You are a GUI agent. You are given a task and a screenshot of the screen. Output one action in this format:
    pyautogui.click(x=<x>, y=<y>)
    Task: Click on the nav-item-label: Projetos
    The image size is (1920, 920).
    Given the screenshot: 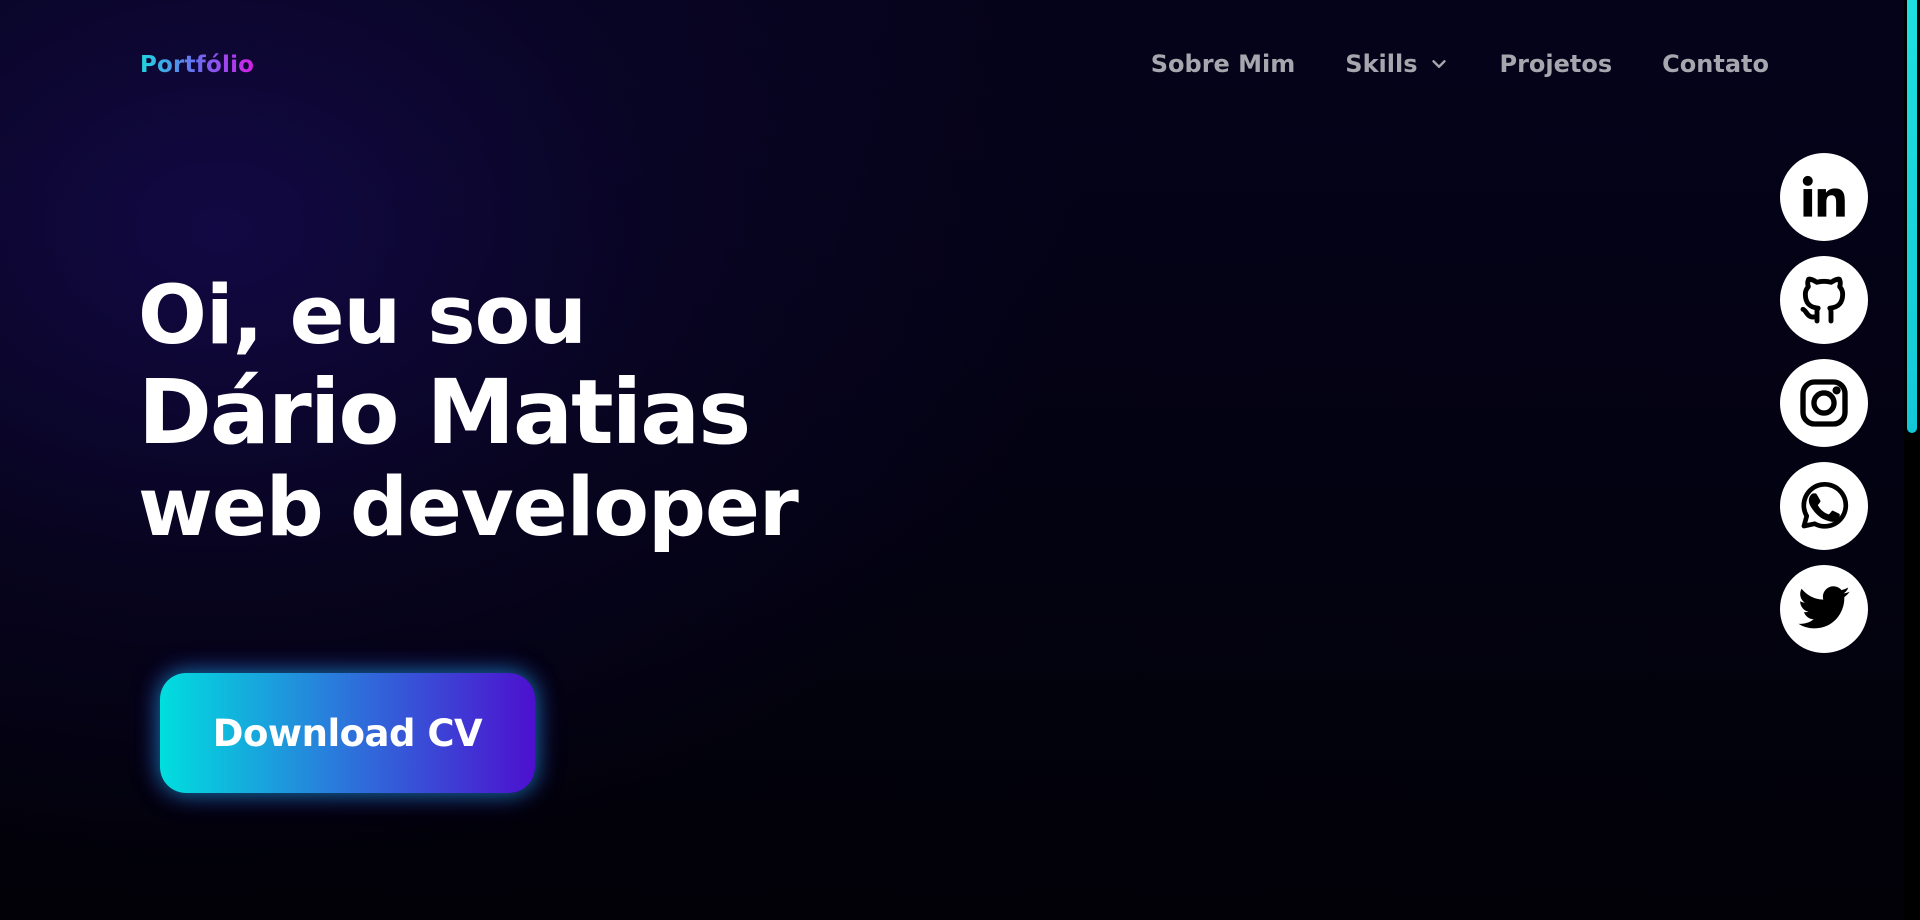 What is the action you would take?
    pyautogui.click(x=1556, y=64)
    